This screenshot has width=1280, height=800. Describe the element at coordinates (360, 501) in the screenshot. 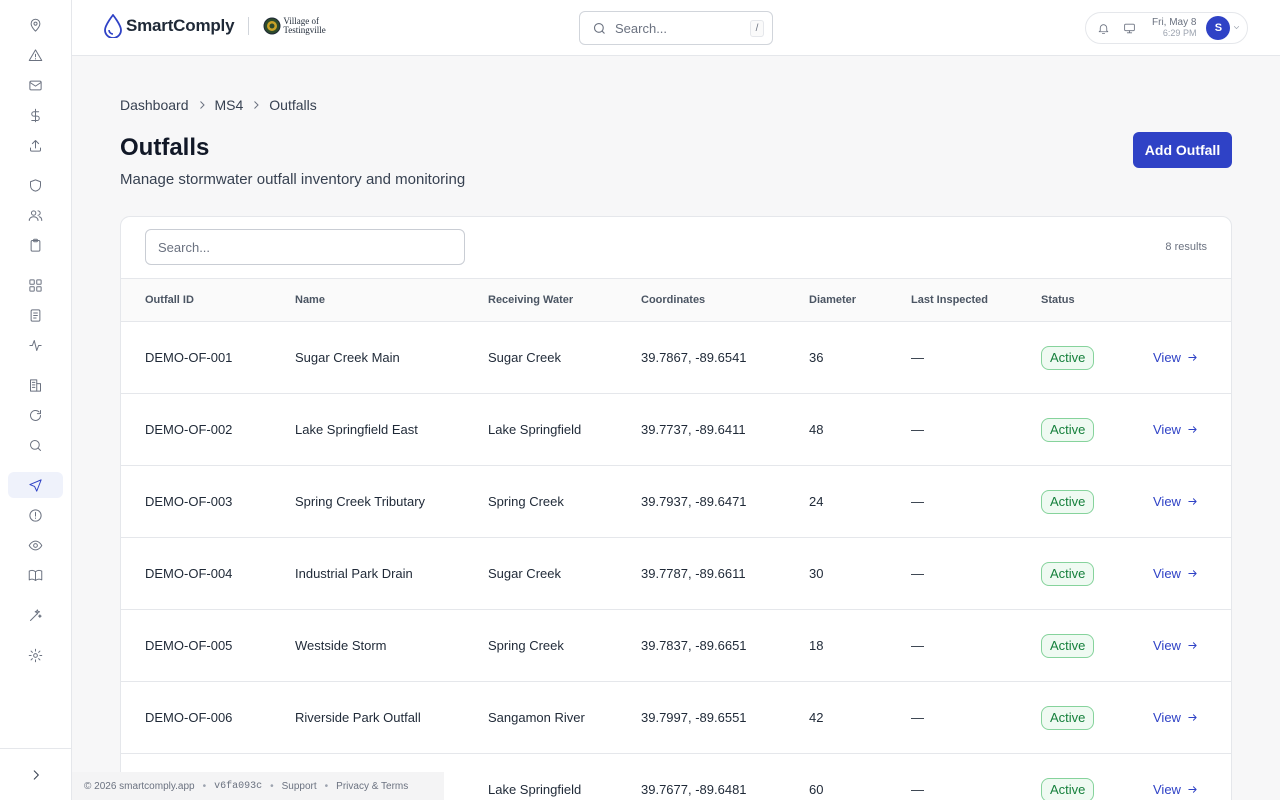

I see `cell-name: Spring Creek Tributary` at that location.